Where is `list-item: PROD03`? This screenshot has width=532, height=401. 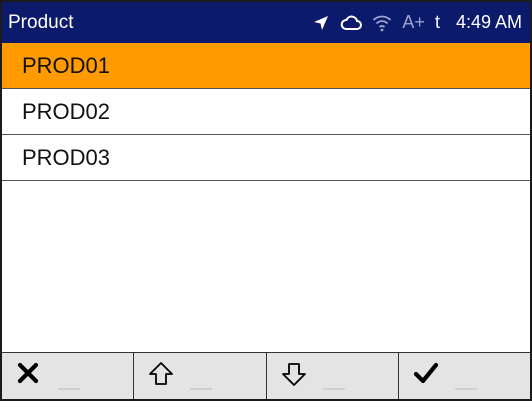
list-item: PROD03 is located at coordinates (266, 158).